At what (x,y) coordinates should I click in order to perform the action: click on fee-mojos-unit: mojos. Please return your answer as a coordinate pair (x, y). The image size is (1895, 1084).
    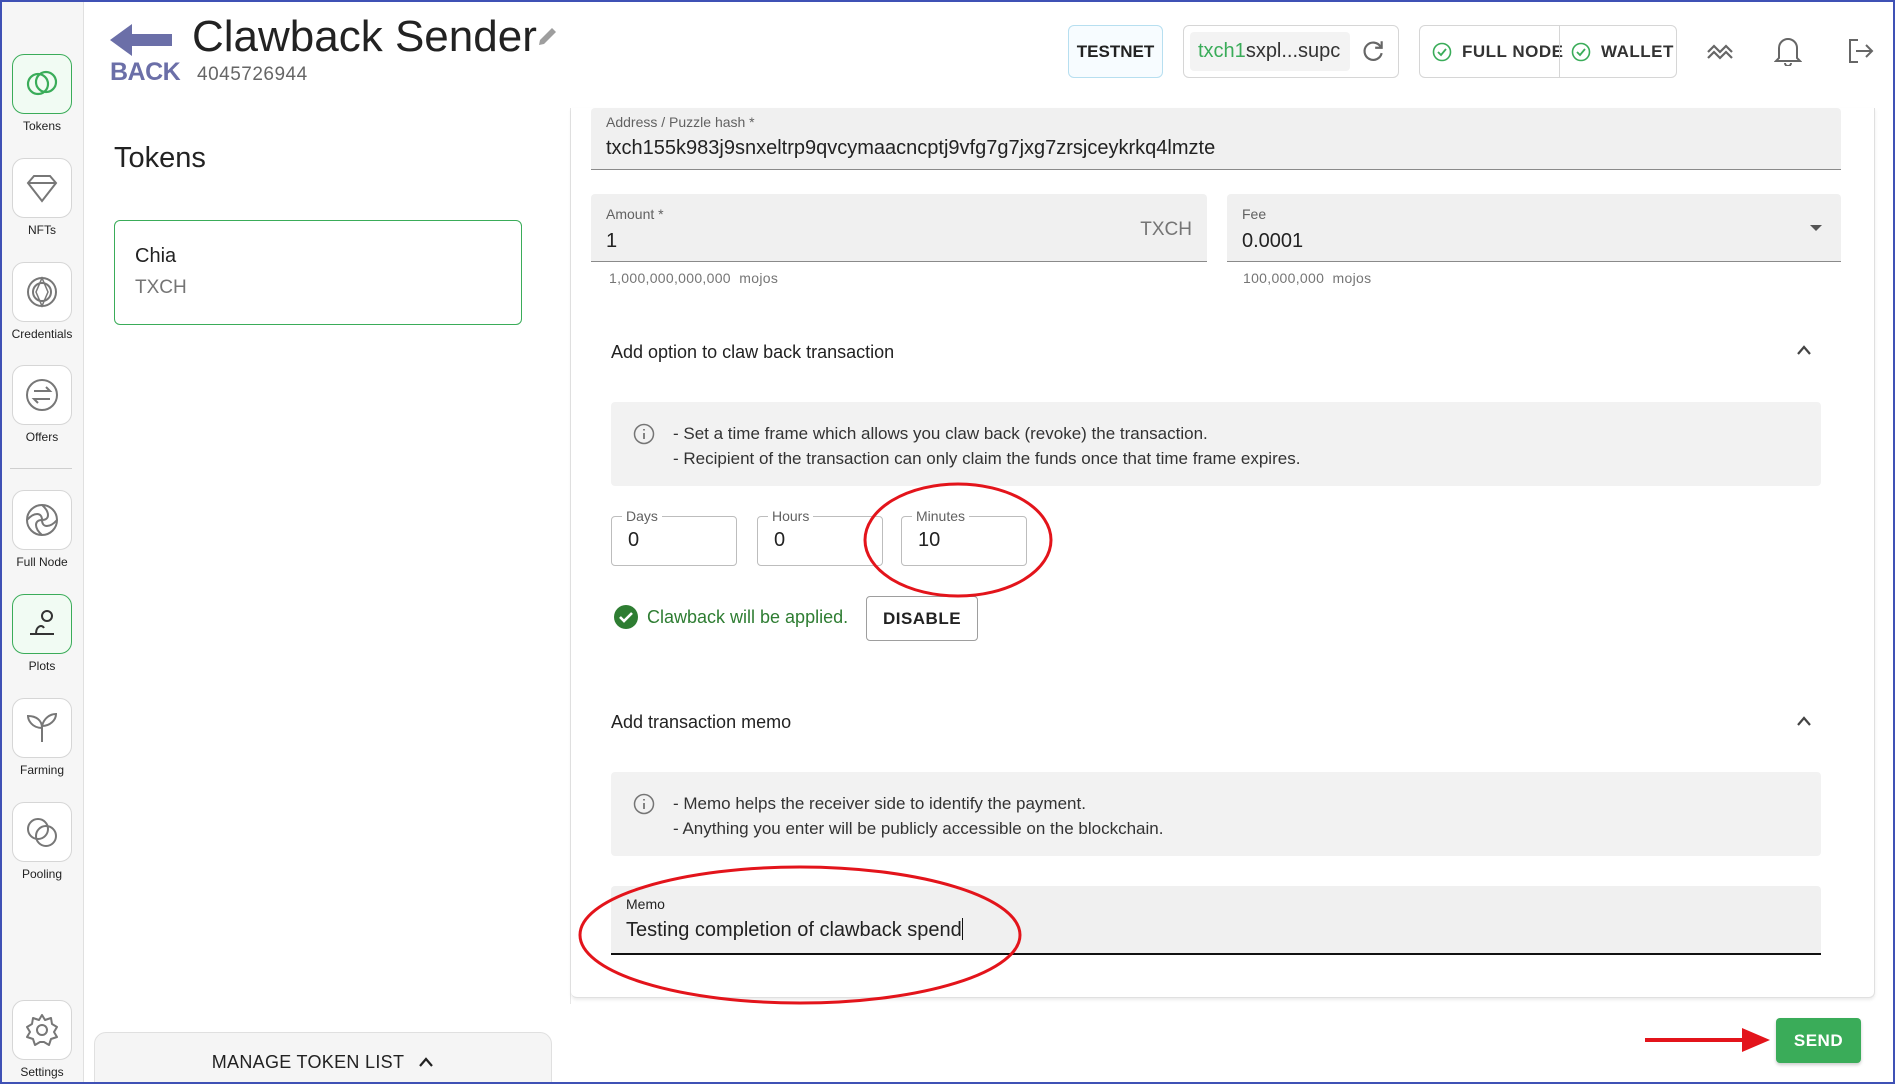
    Looking at the image, I should click on (1352, 278).